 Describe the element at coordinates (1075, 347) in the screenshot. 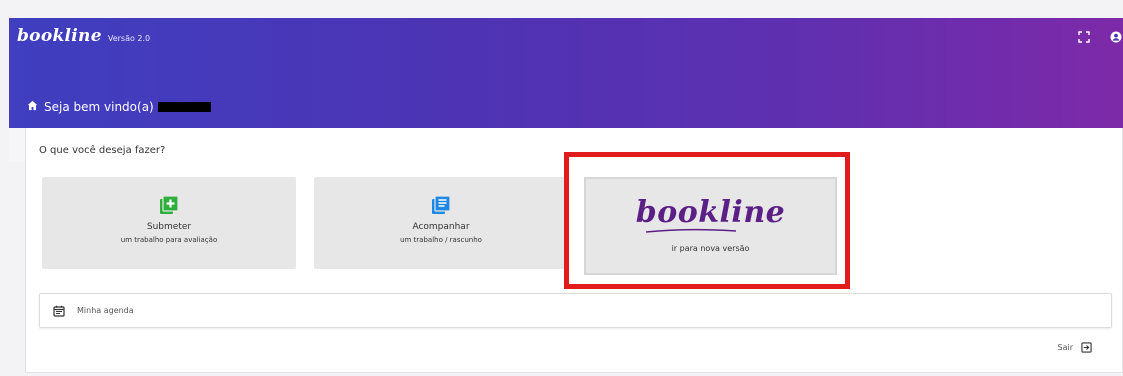

I see `logout-button: Sair` at that location.